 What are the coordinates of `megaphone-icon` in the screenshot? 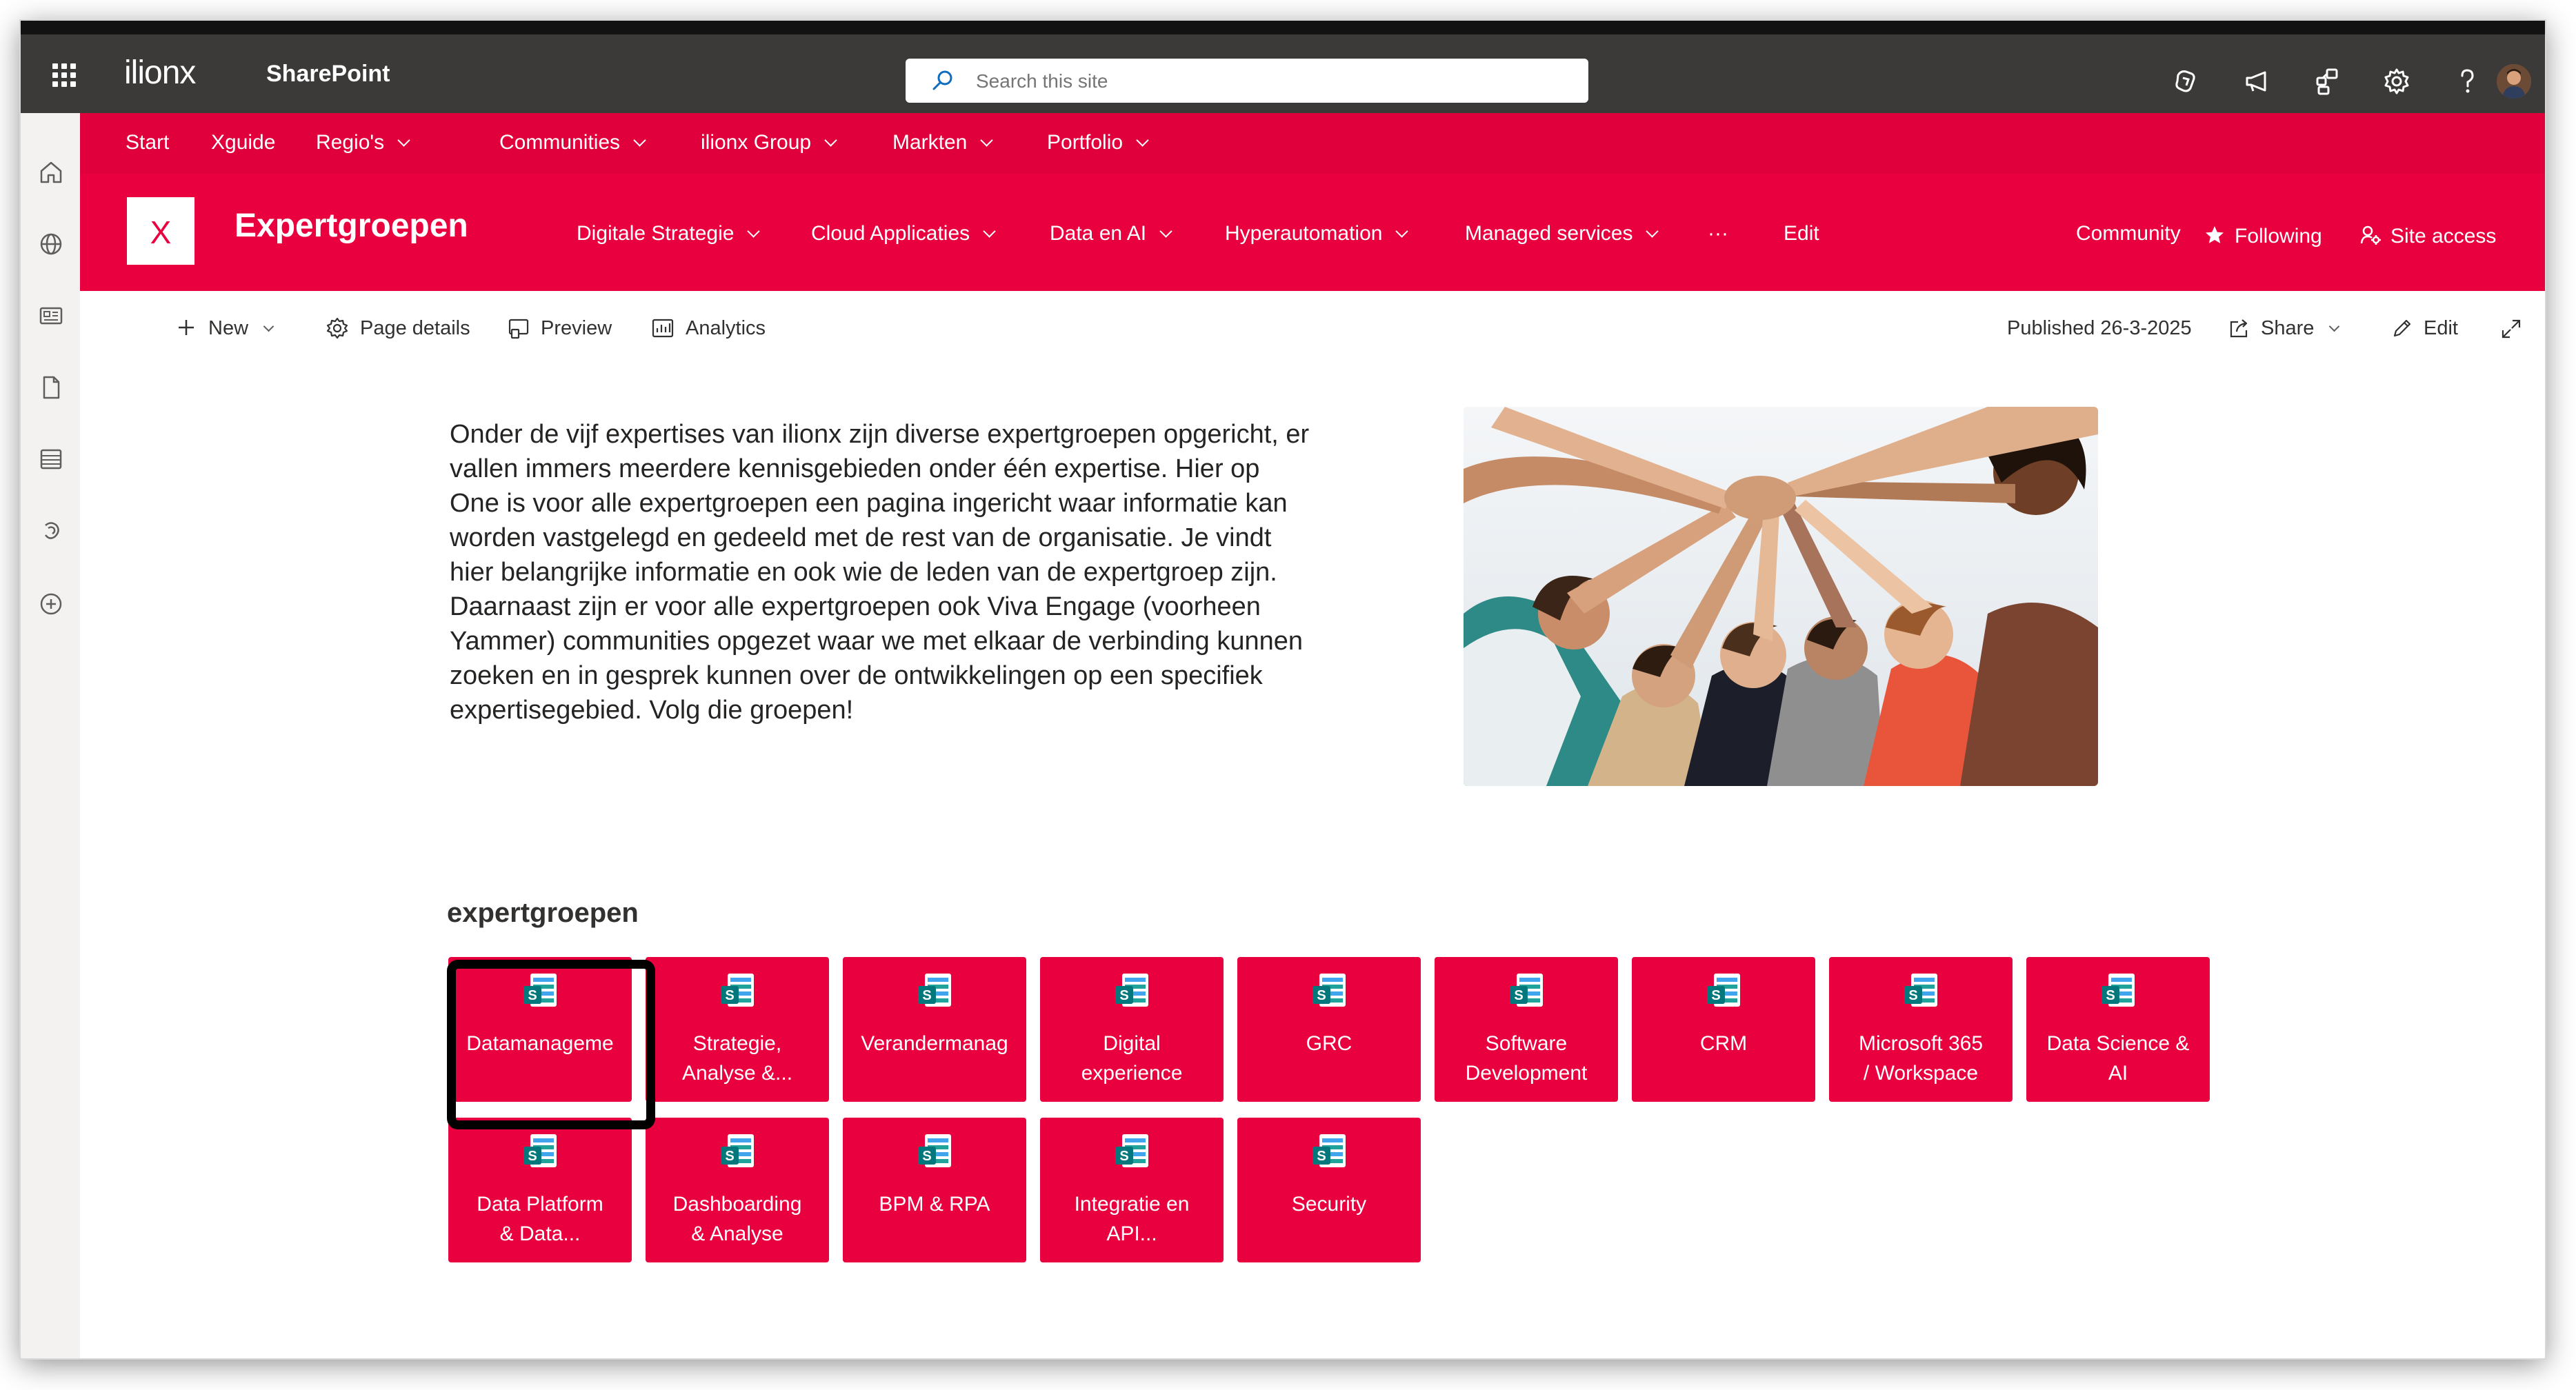 It's located at (2257, 81).